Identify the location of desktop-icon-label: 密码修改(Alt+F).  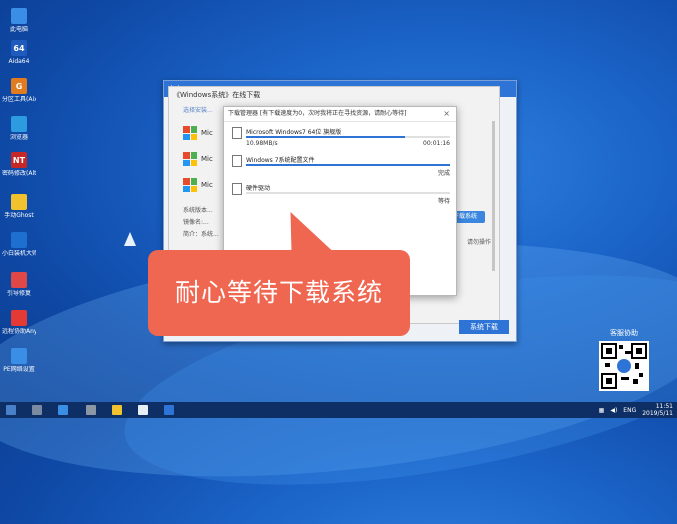
(19, 173).